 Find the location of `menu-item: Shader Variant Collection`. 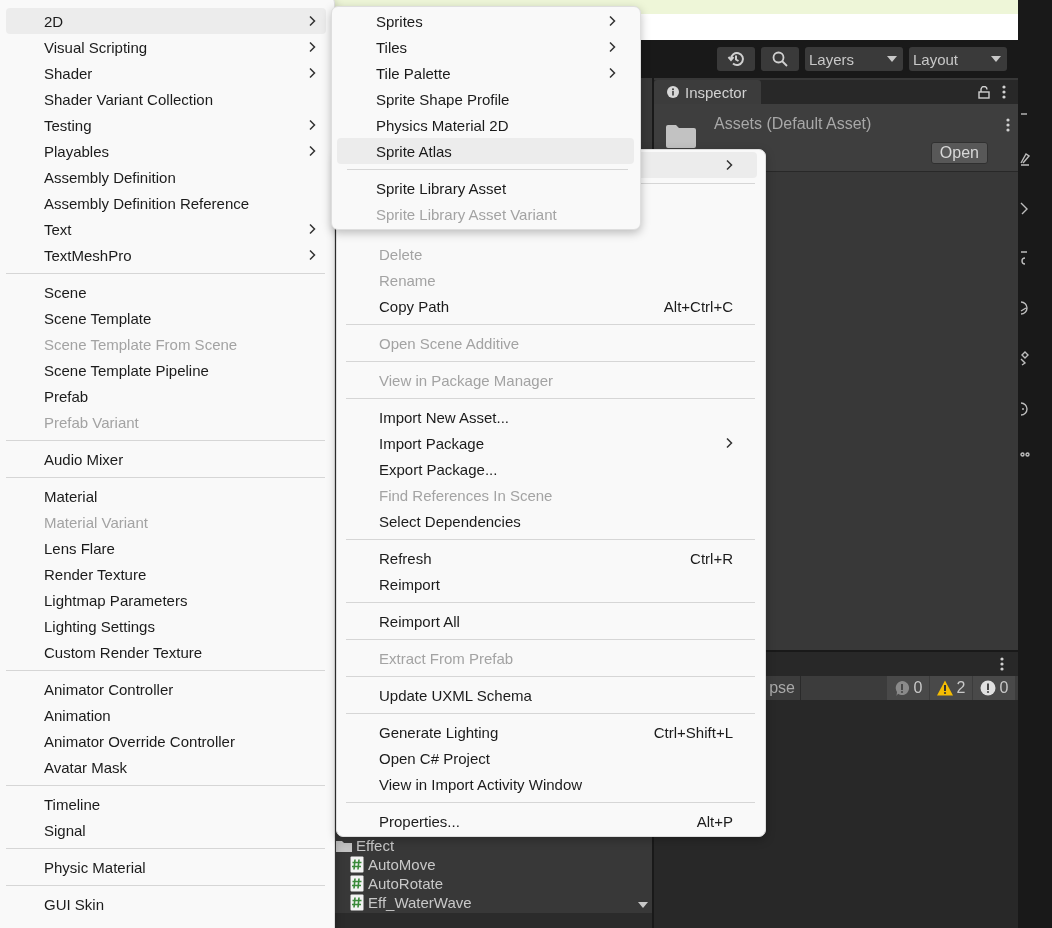

menu-item: Shader Variant Collection is located at coordinates (166, 99).